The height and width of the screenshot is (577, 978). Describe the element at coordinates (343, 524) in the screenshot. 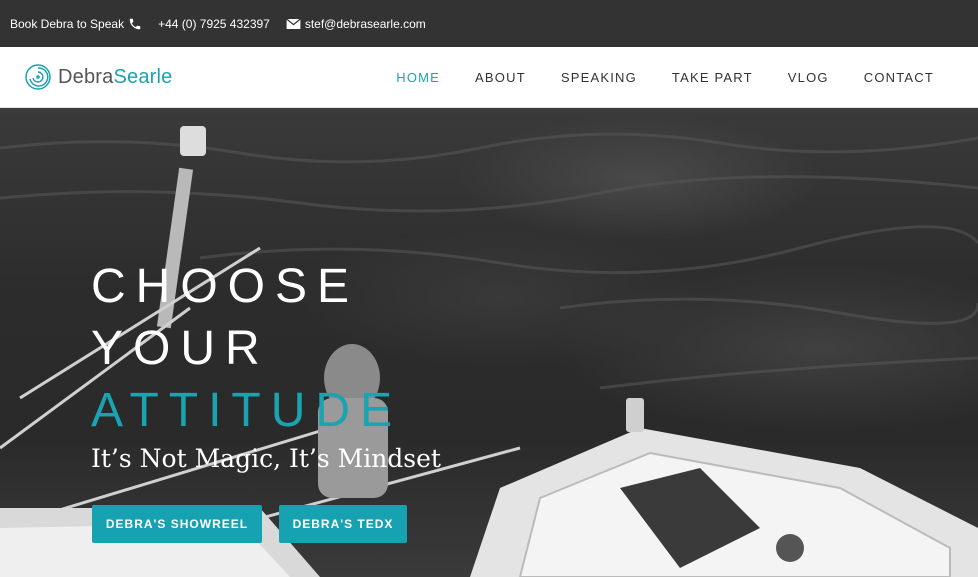

I see `tedx-button: DEBRA'S TEDX` at that location.